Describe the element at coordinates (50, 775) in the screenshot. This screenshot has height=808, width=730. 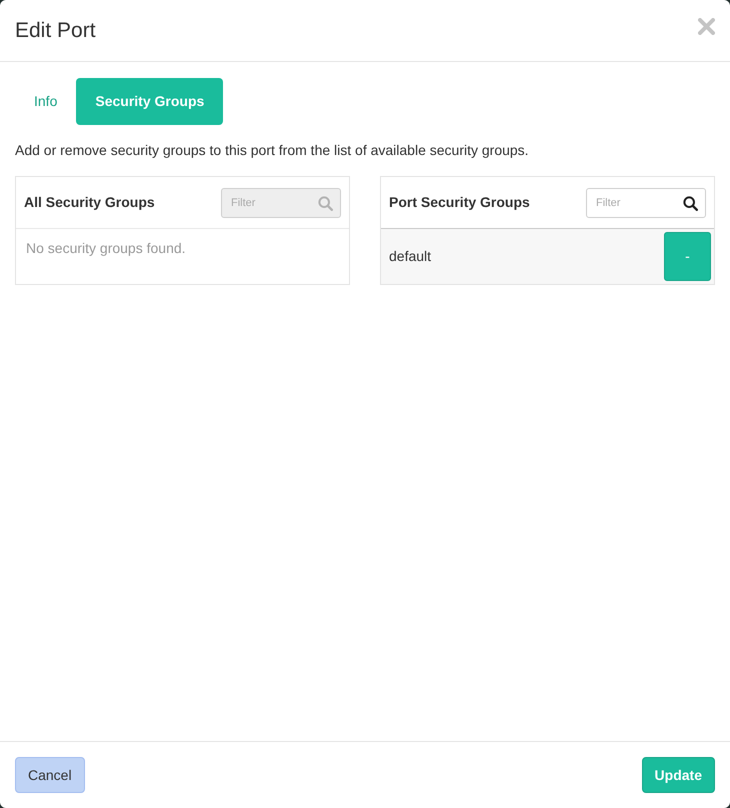
I see `cancel-button: Cancel` at that location.